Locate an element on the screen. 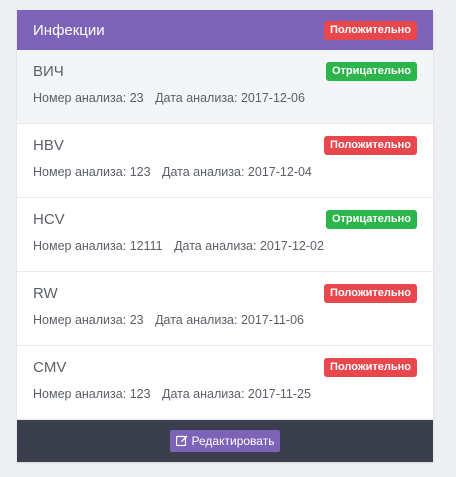  card-header: Инфекции Положительно is located at coordinates (225, 30).